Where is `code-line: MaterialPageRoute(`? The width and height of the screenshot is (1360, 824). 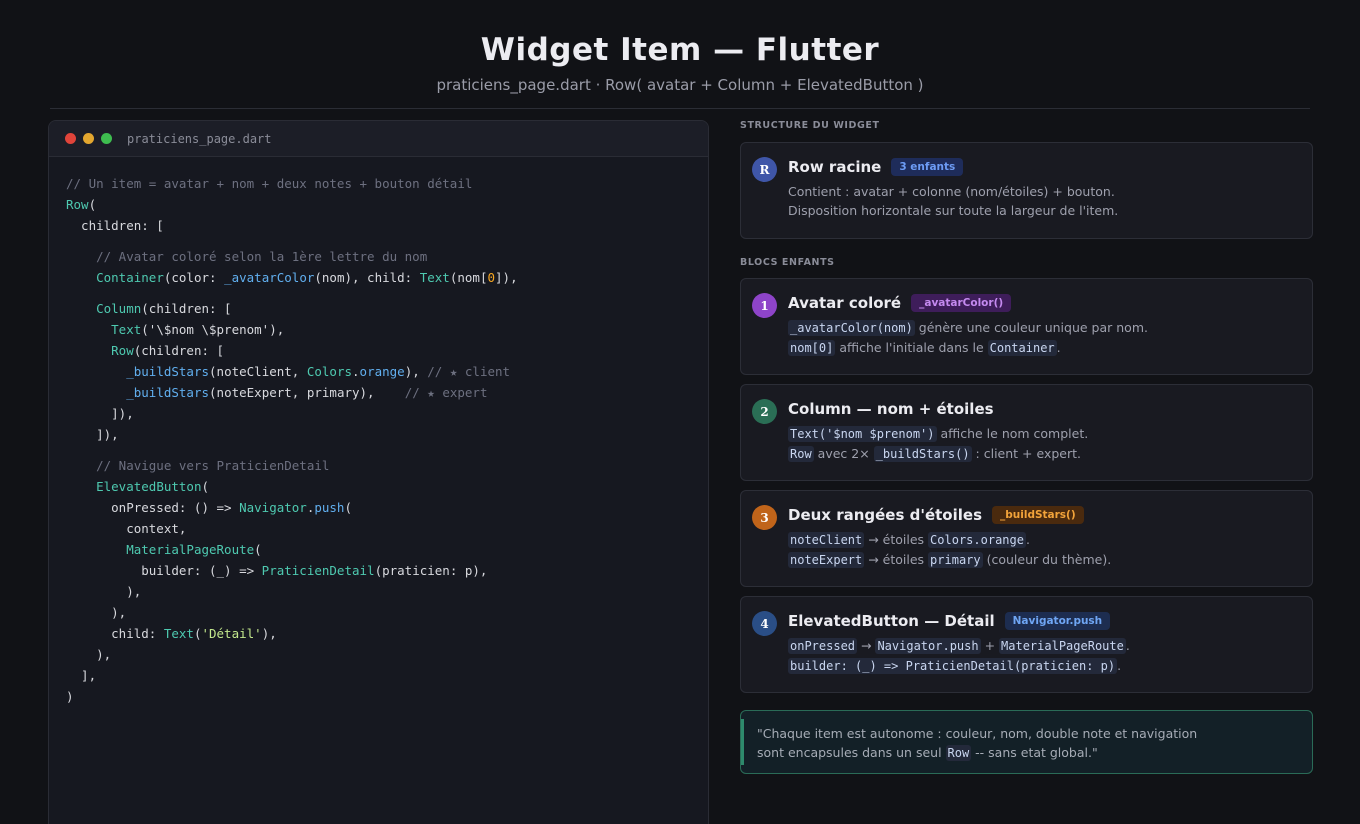 code-line: MaterialPageRoute( is located at coordinates (194, 549).